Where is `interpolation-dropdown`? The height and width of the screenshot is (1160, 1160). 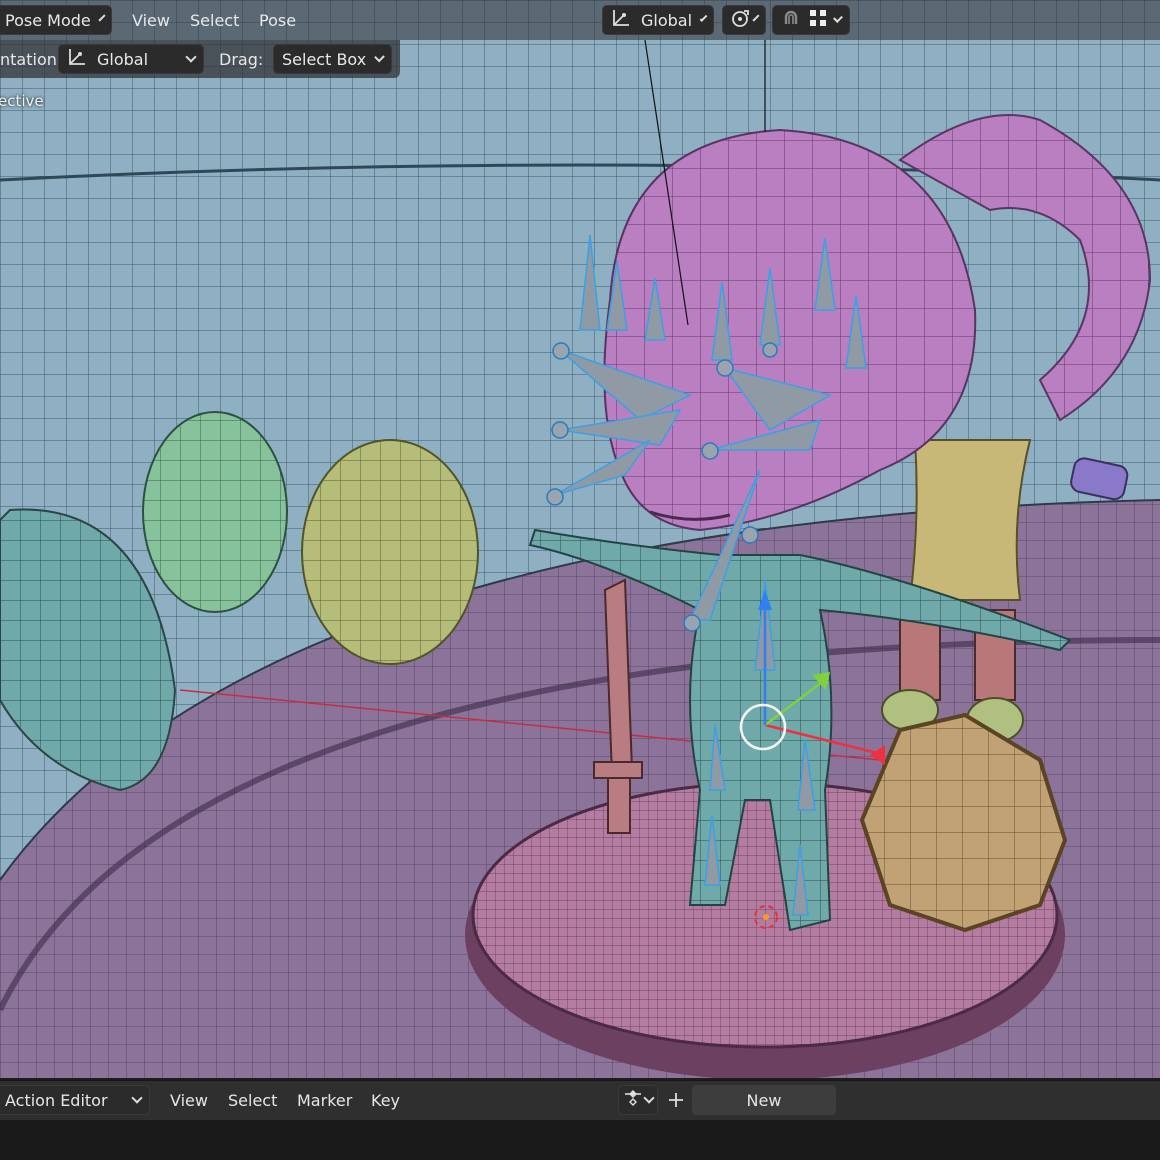
interpolation-dropdown is located at coordinates (638, 1100).